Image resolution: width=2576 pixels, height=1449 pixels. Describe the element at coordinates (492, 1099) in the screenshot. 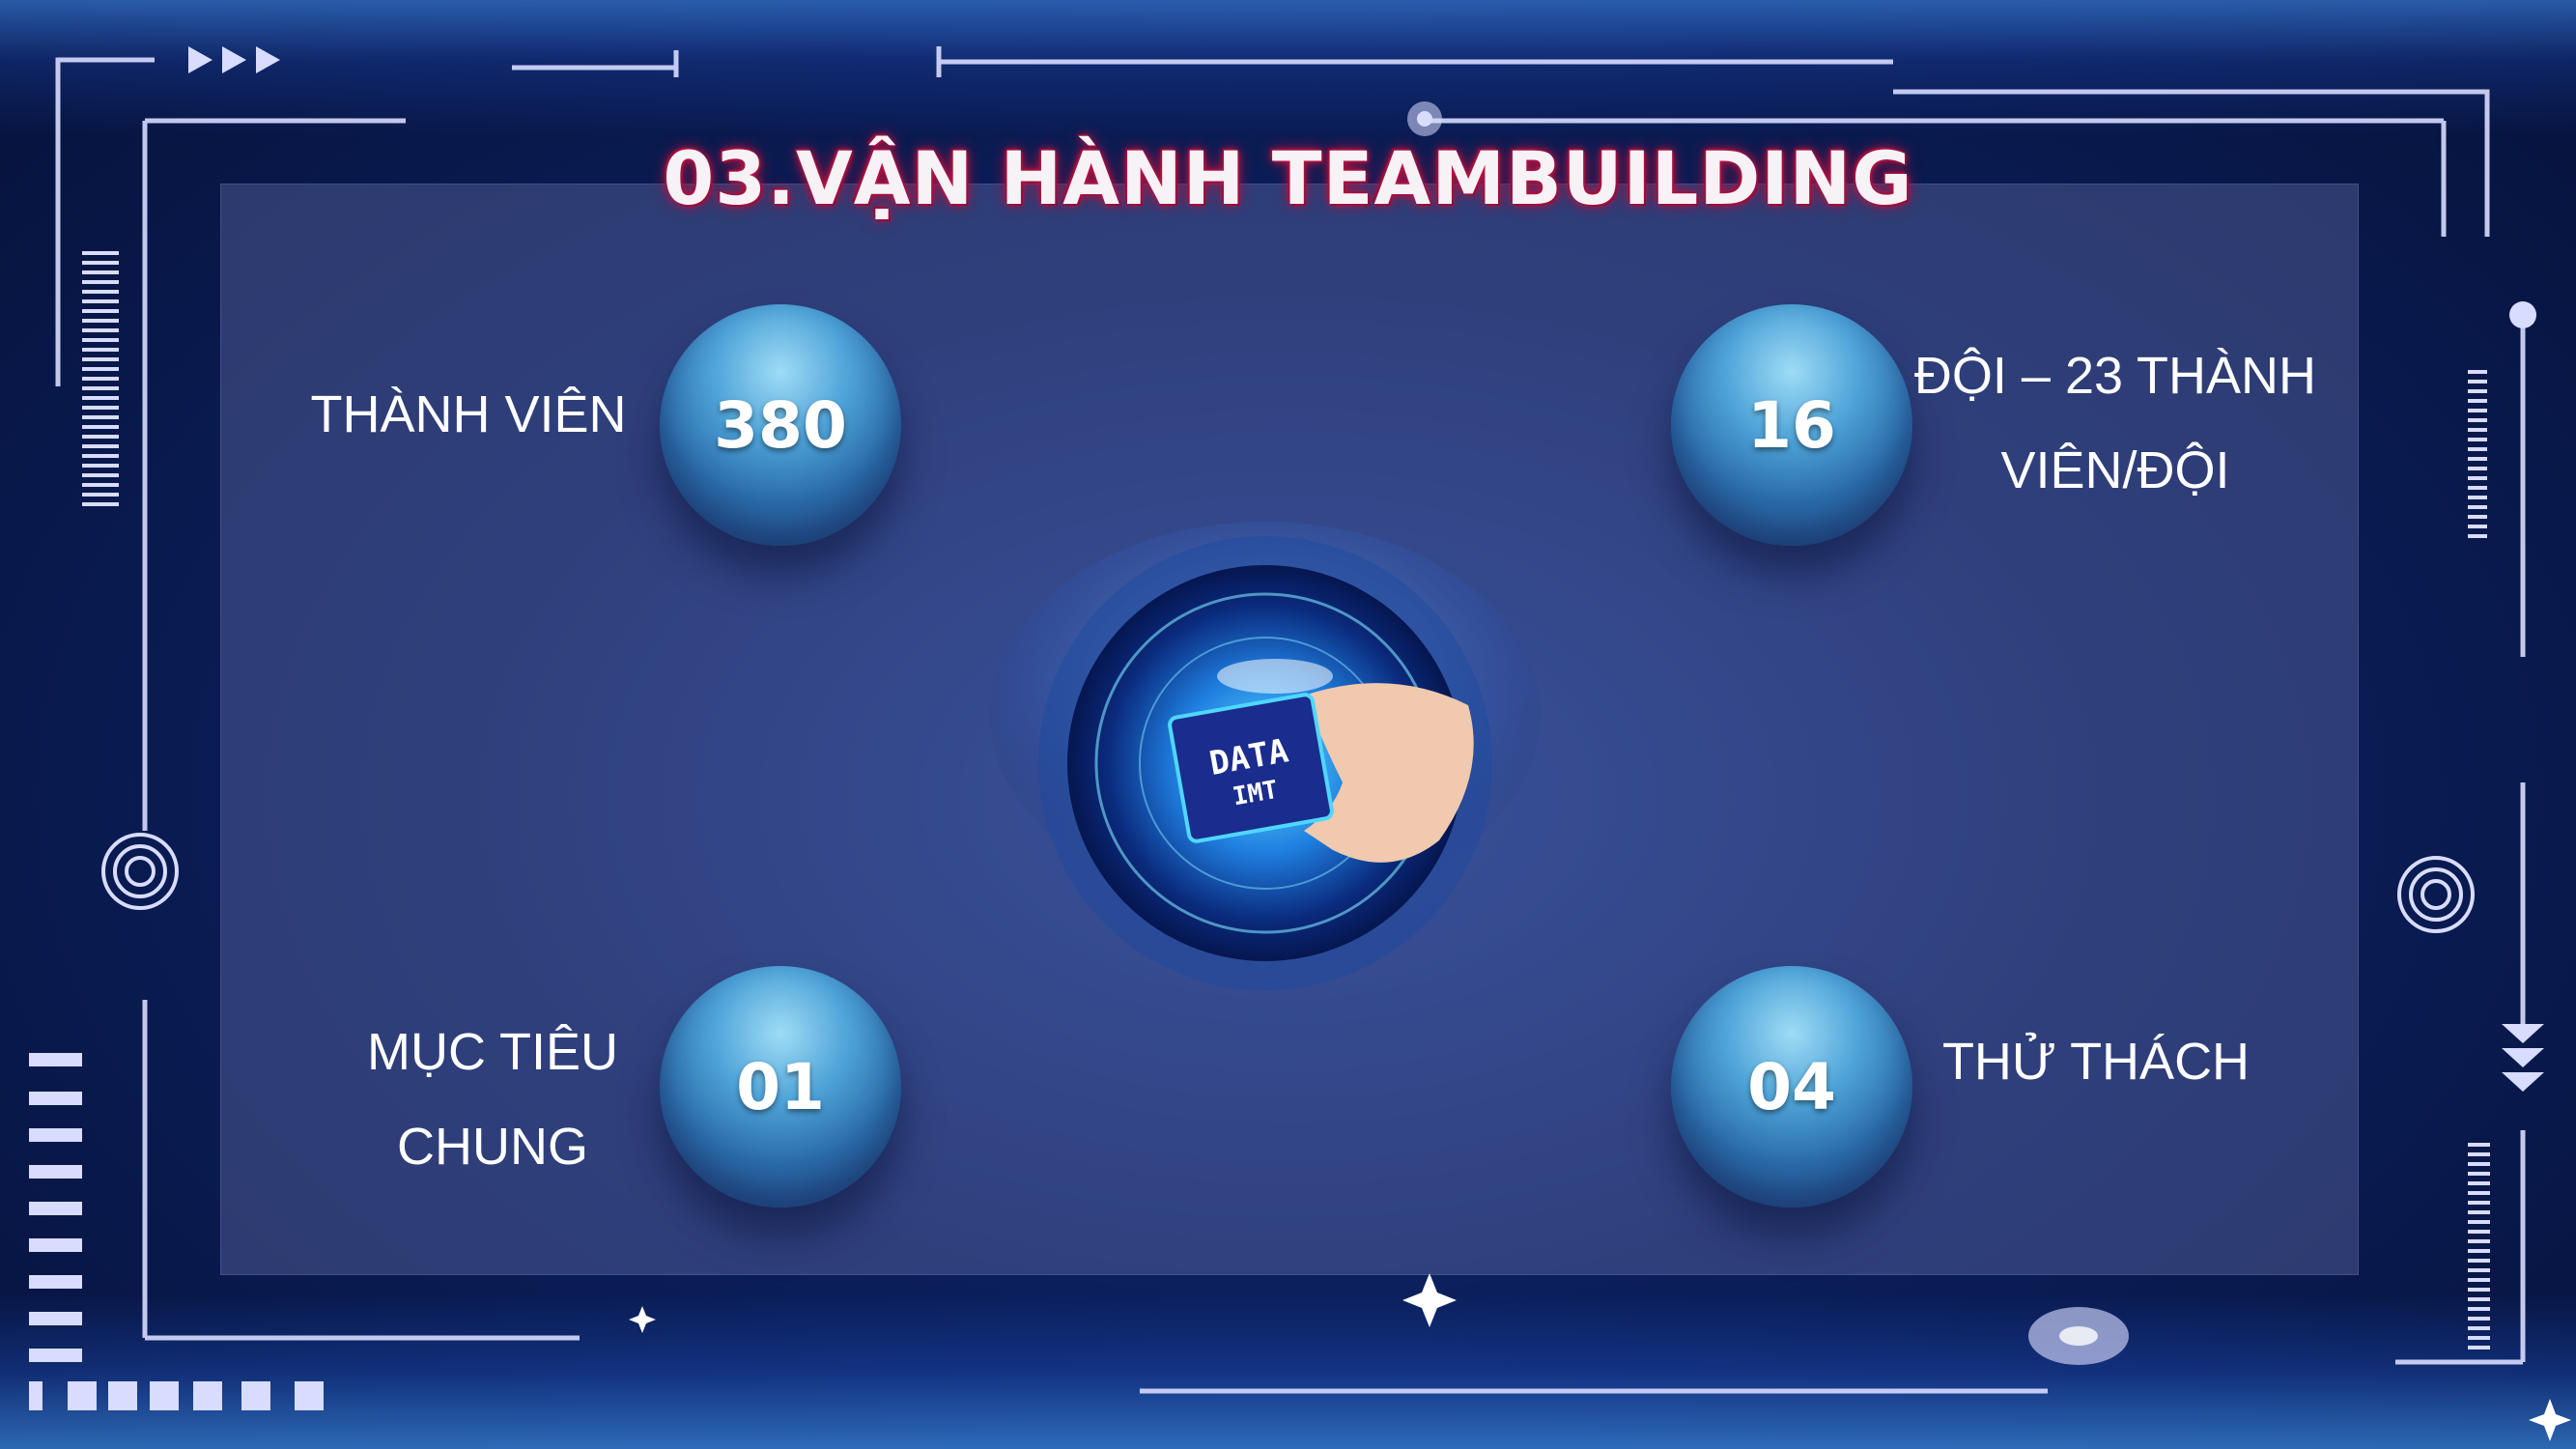

I see `stat-label-goal: MỤC TIÊU CHUNG` at that location.